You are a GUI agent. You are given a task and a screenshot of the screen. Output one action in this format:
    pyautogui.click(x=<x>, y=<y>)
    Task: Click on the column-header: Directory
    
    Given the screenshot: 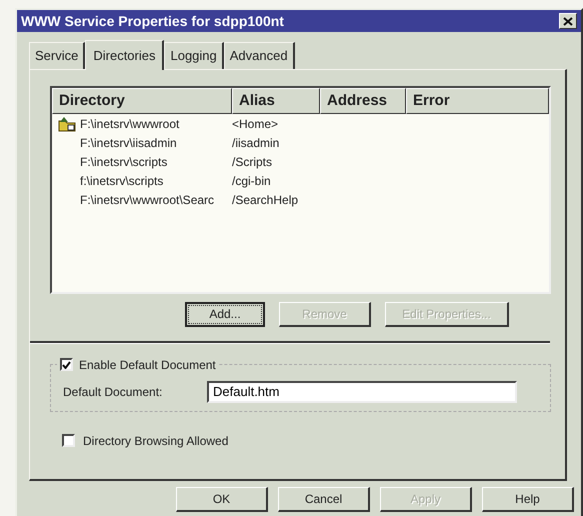 What is the action you would take?
    pyautogui.click(x=142, y=101)
    